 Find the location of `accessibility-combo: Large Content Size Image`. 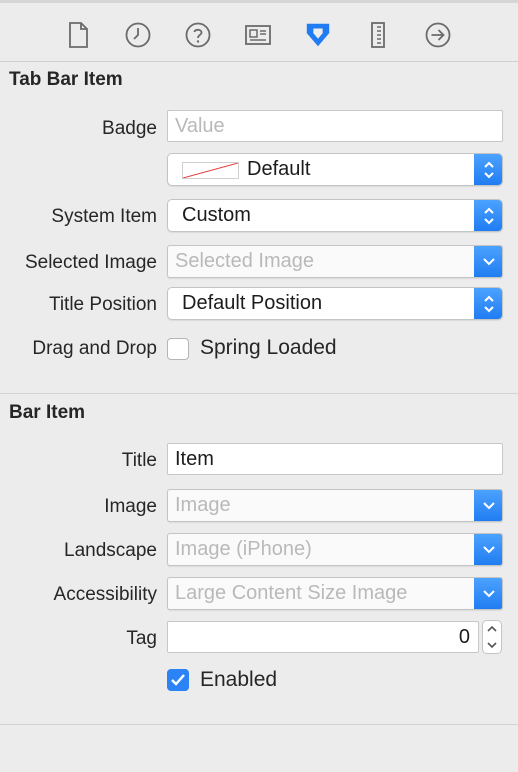

accessibility-combo: Large Content Size Image is located at coordinates (335, 593).